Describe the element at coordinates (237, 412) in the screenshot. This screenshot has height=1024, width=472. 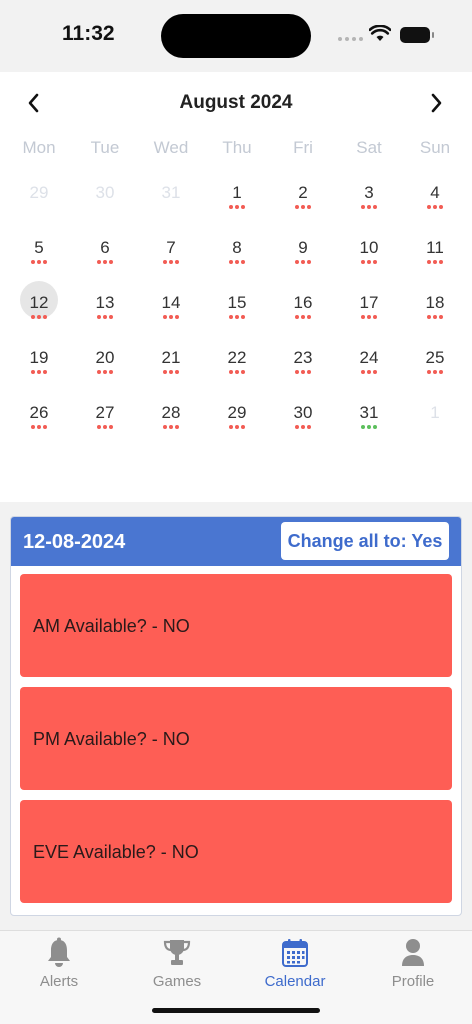
I see `day-number: 29` at that location.